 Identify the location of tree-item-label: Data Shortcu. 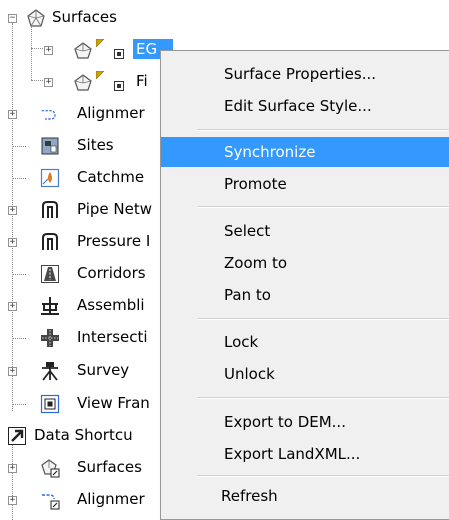
(83, 435).